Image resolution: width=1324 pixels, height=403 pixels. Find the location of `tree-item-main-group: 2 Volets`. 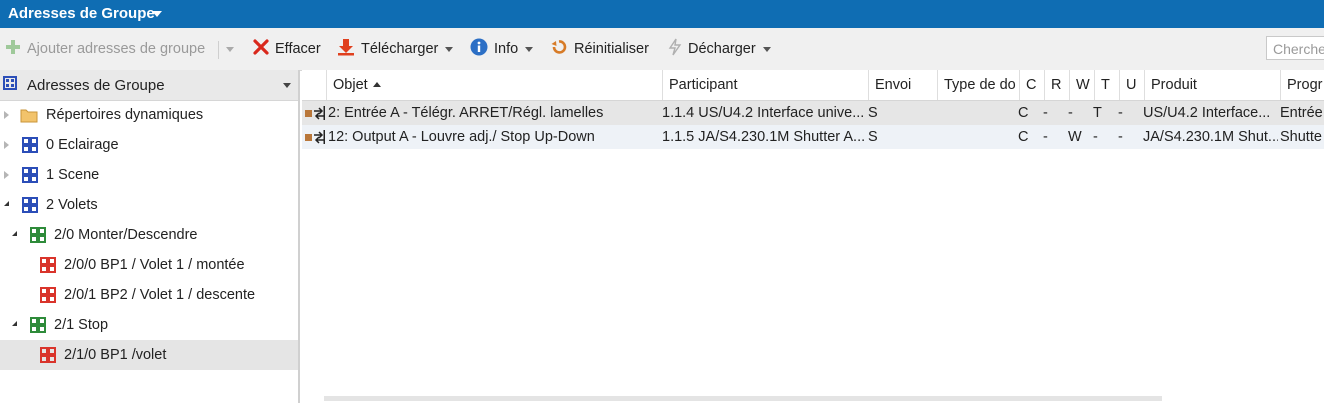

tree-item-main-group: 2 Volets is located at coordinates (149, 205).